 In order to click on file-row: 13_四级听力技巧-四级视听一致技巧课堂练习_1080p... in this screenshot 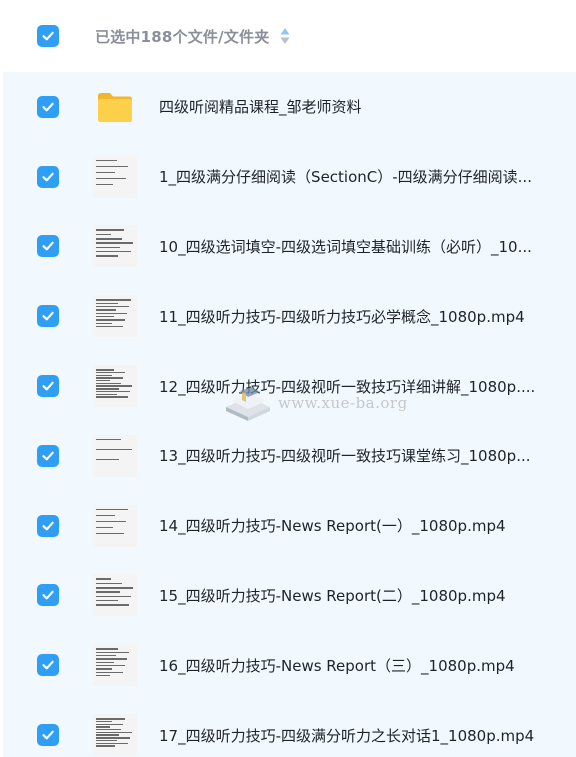, I will do `click(289, 456)`.